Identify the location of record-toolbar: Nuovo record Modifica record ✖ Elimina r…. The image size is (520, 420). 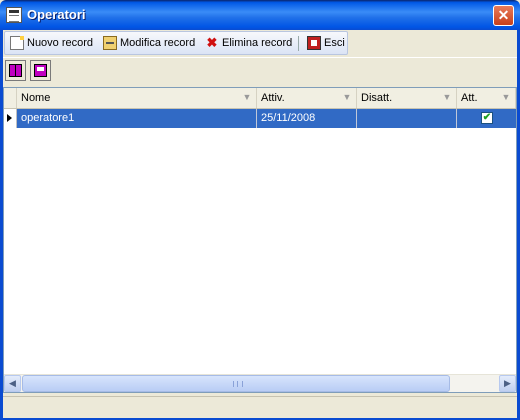
(176, 43).